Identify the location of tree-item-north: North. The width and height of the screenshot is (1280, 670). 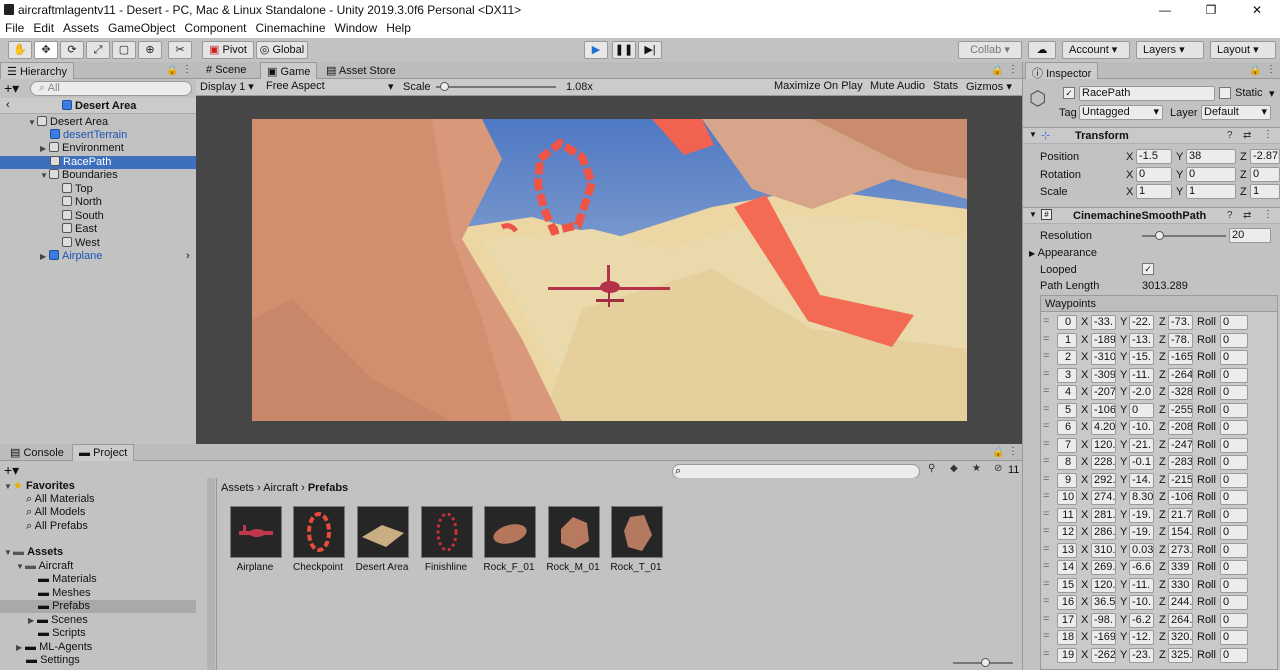
(98, 202).